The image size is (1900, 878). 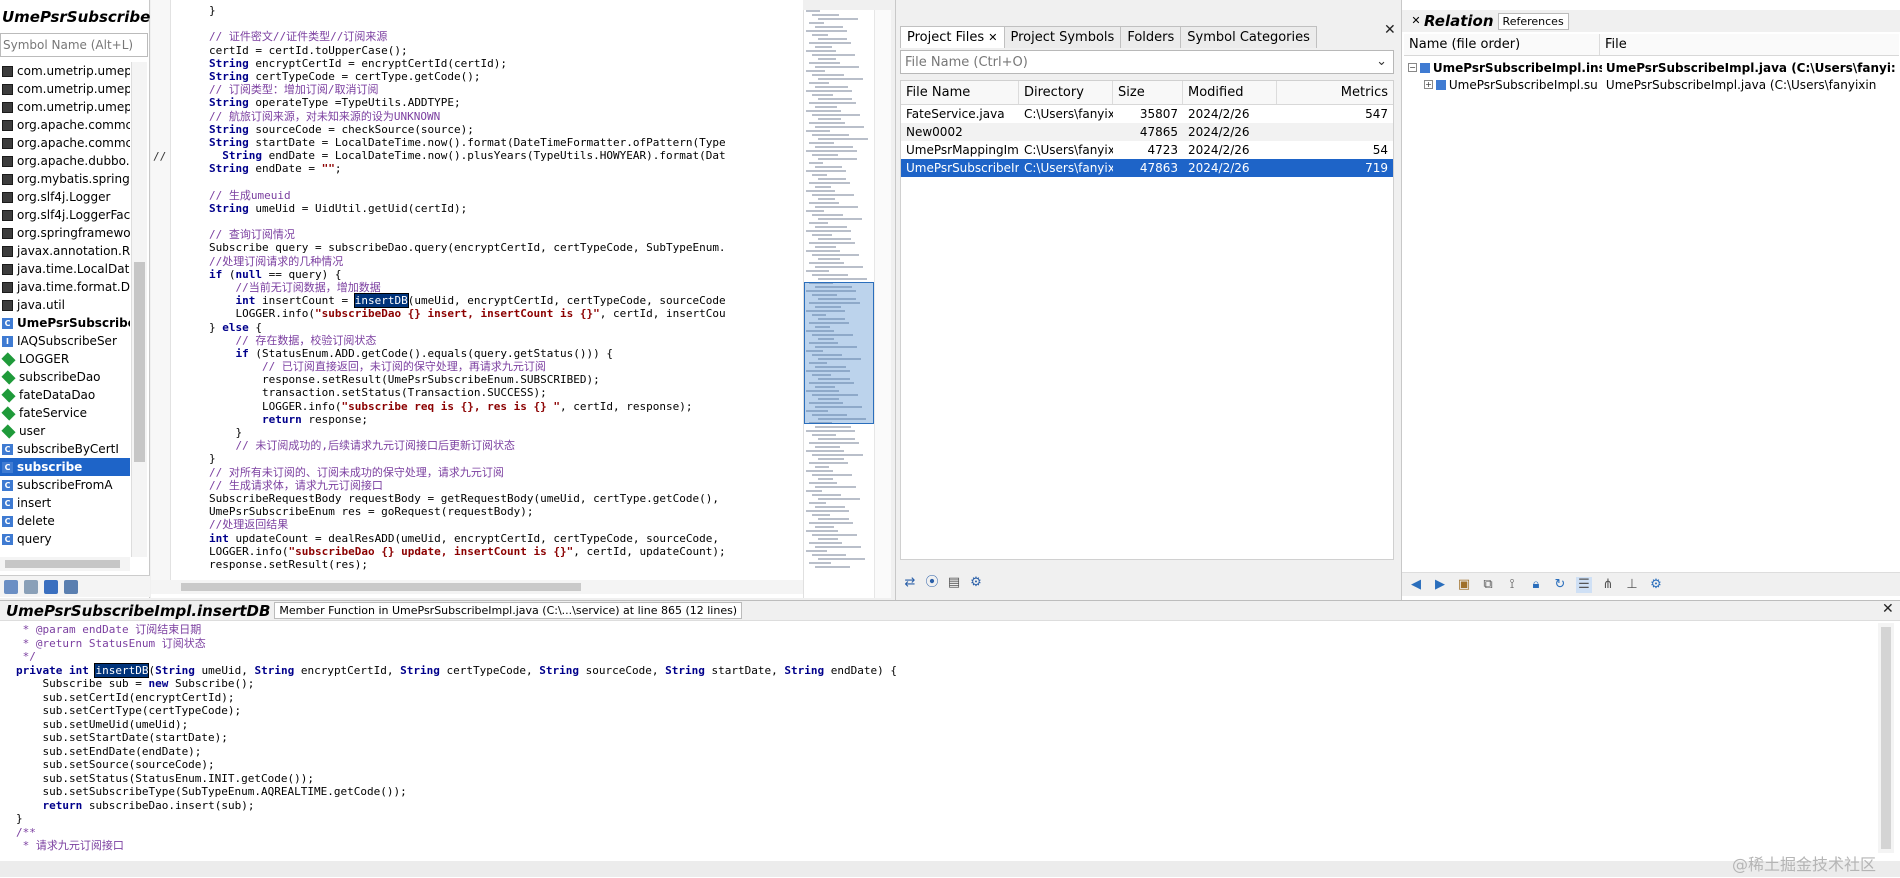 What do you see at coordinates (992, 37) in the screenshot?
I see `tab-close-icon: ✕` at bounding box center [992, 37].